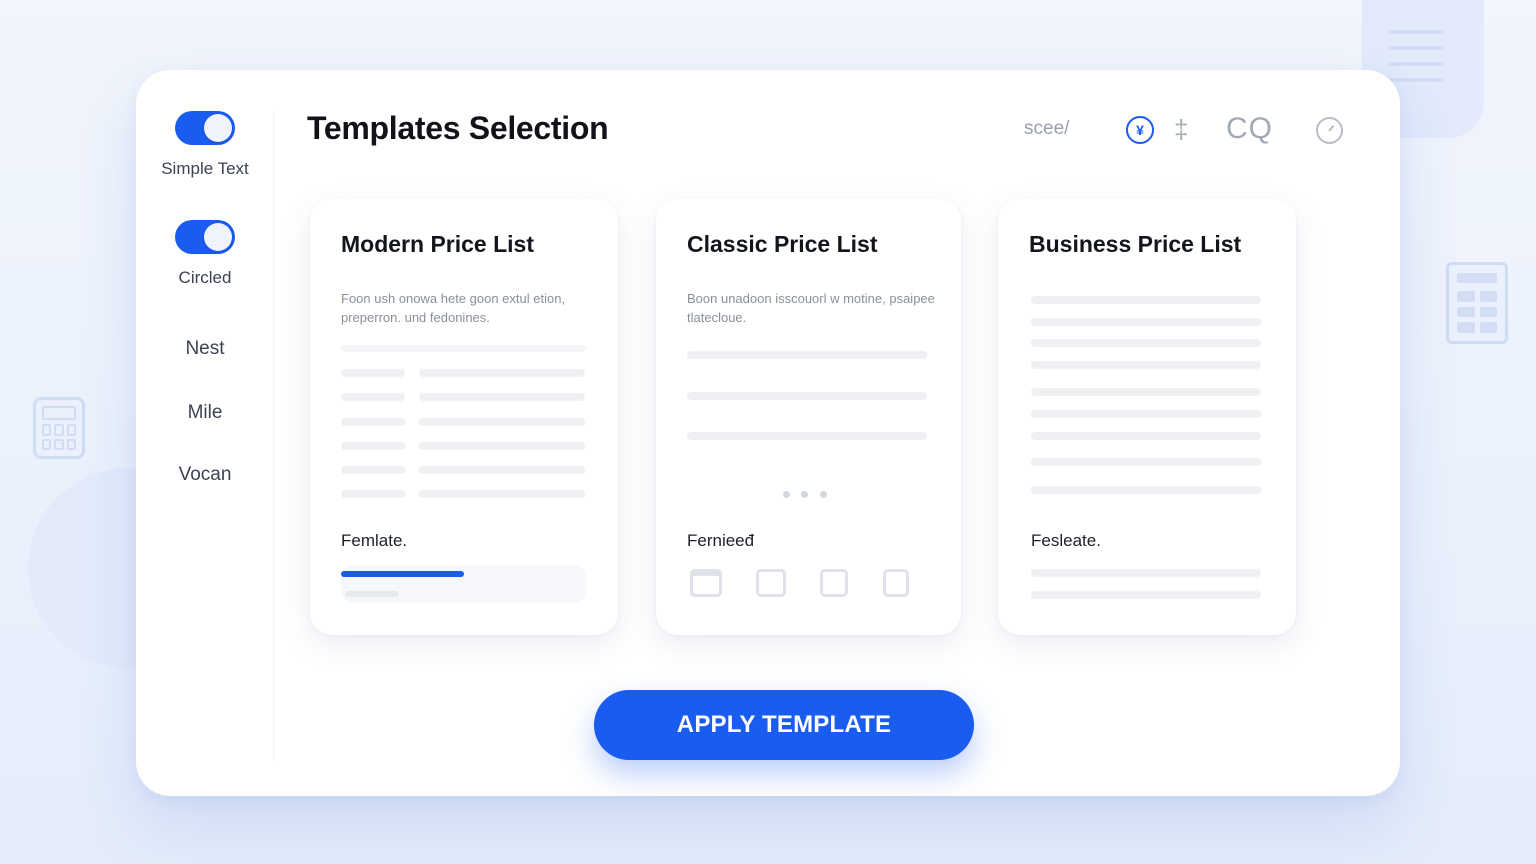  What do you see at coordinates (896, 583) in the screenshot?
I see `edit-icon` at bounding box center [896, 583].